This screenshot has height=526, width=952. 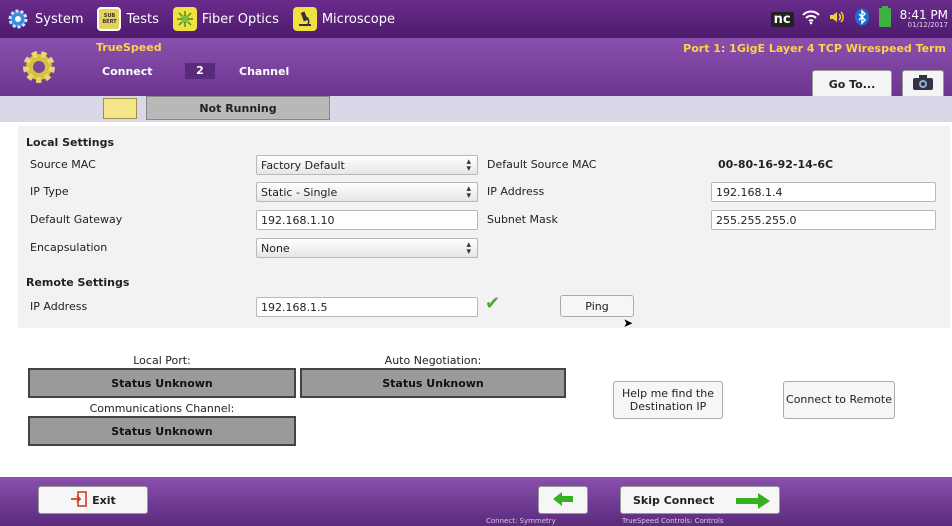 I want to click on source-mac-label: Source MAC, so click(x=63, y=164).